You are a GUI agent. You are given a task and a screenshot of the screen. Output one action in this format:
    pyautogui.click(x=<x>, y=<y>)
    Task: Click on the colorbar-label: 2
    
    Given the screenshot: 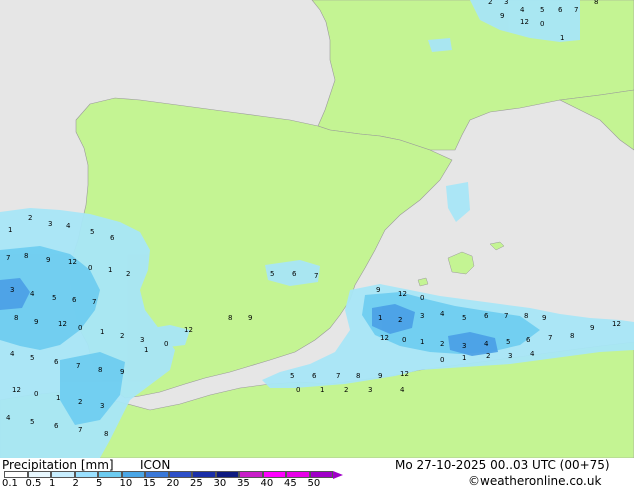 What is the action you would take?
    pyautogui.click(x=75, y=483)
    